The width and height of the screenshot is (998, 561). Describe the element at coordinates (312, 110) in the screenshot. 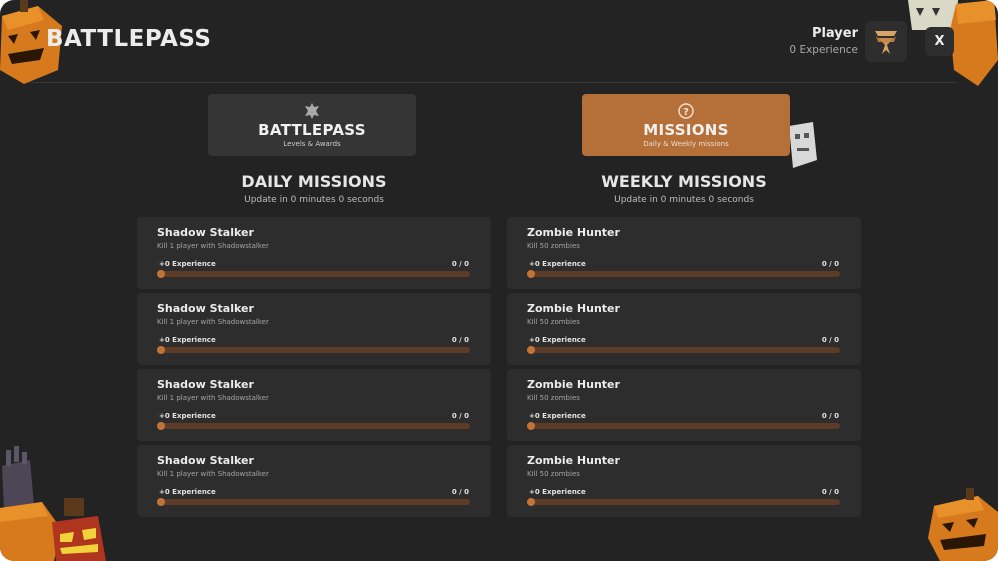

I see `gear-badge-icon` at that location.